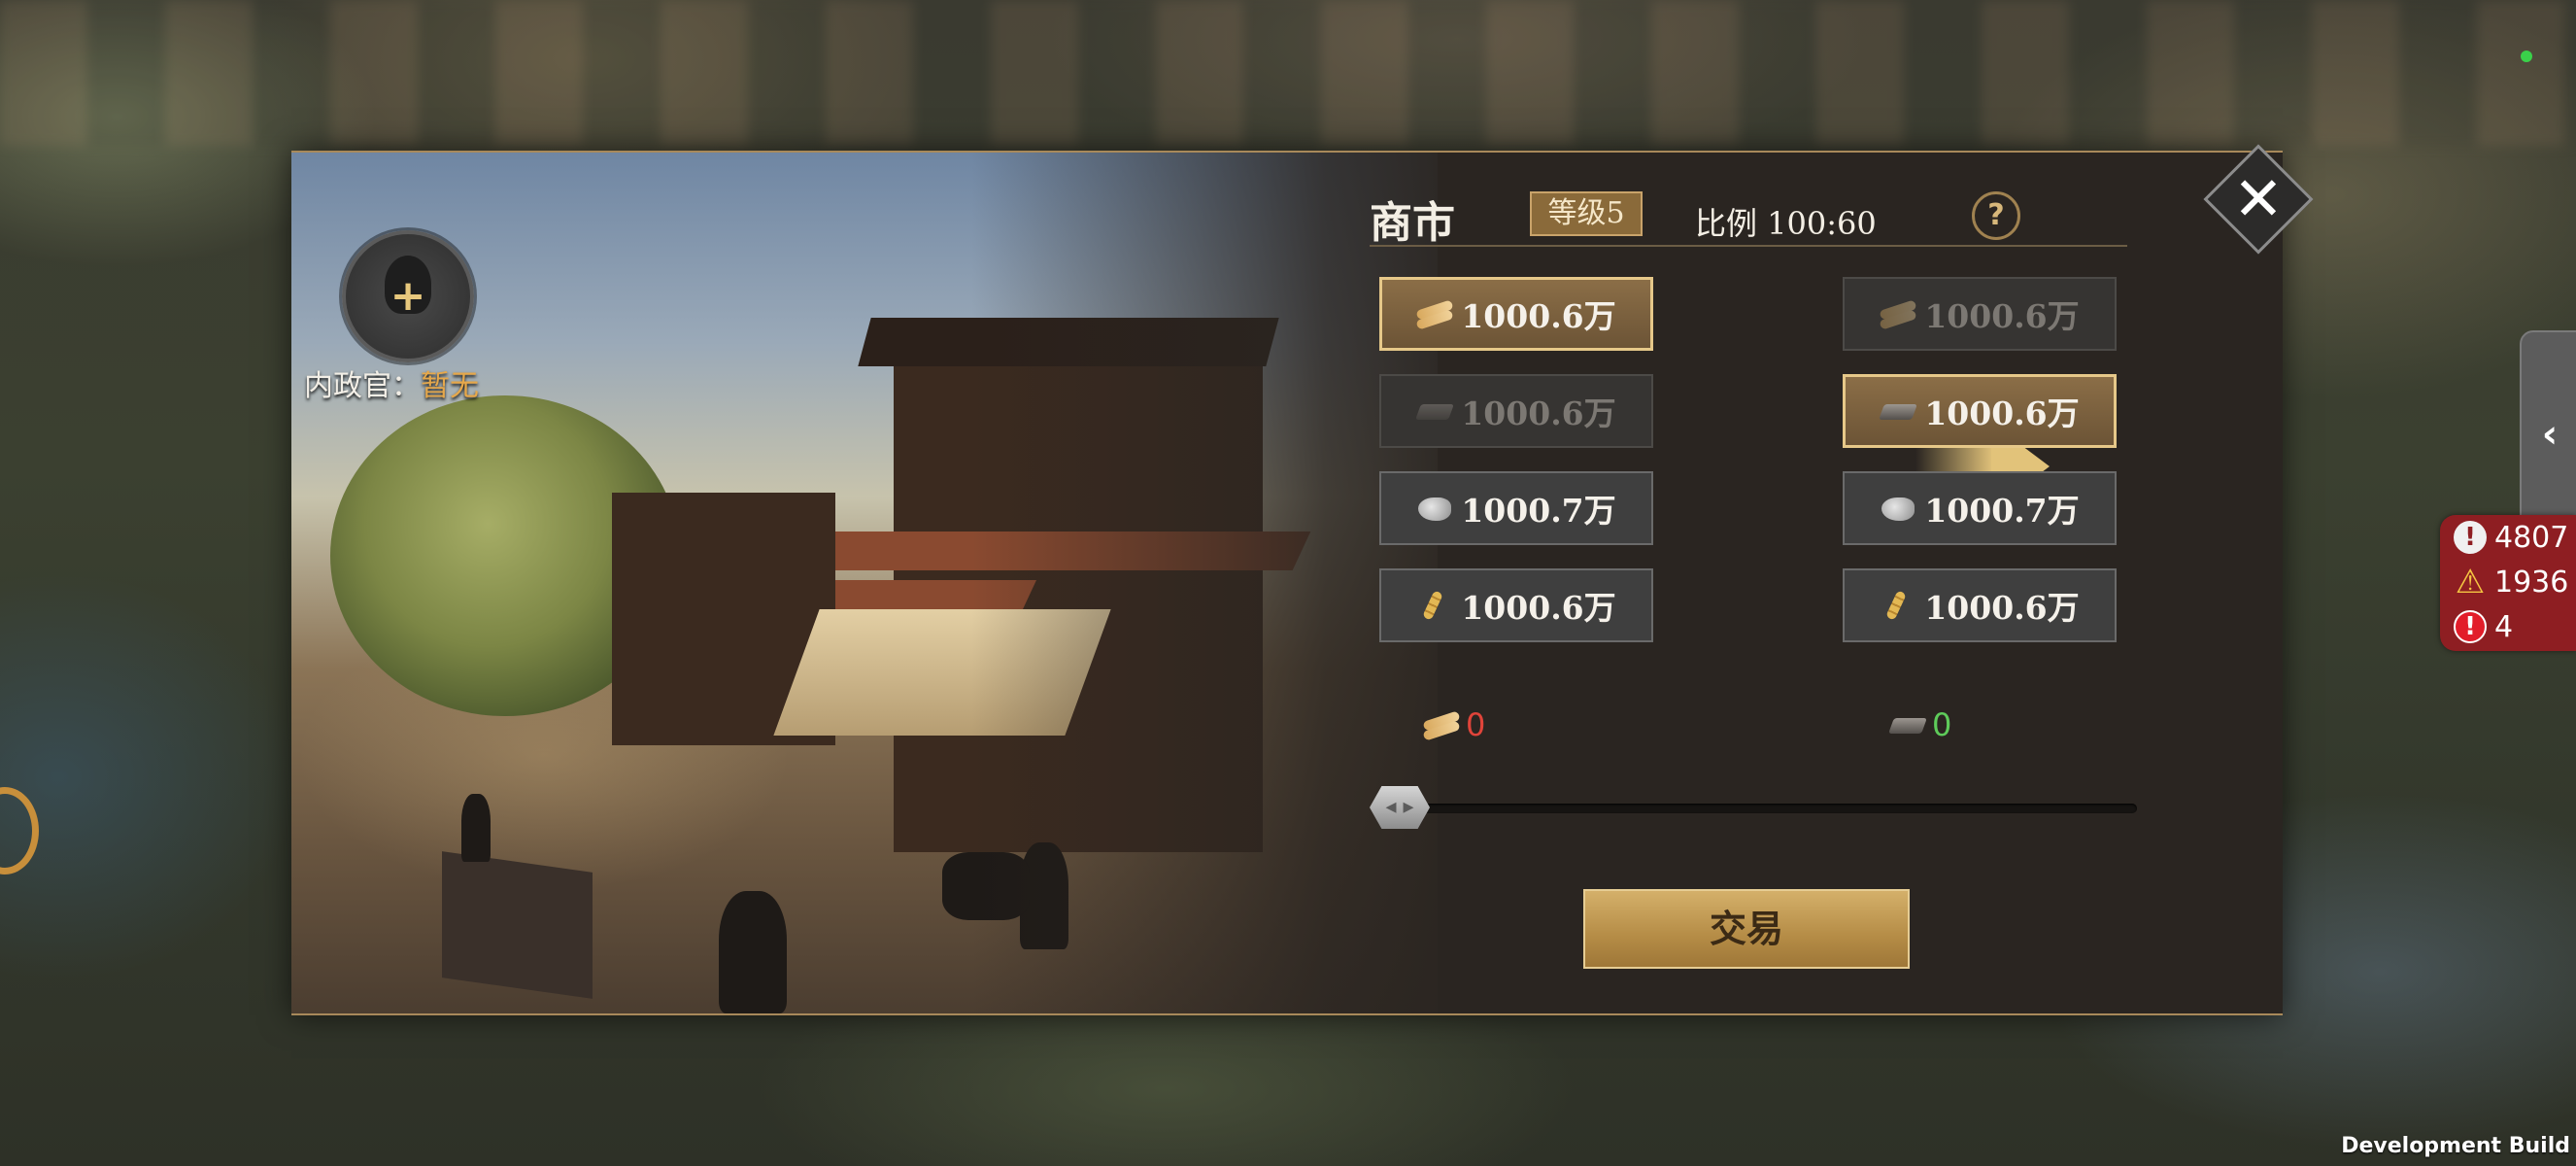  I want to click on receive-wood-button: 1000.6万, so click(1980, 314).